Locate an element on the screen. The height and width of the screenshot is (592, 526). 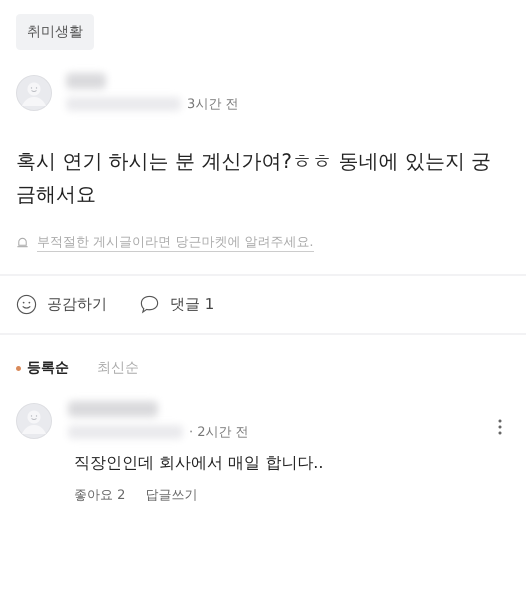
empathy-button: 공감하기 is located at coordinates (61, 304).